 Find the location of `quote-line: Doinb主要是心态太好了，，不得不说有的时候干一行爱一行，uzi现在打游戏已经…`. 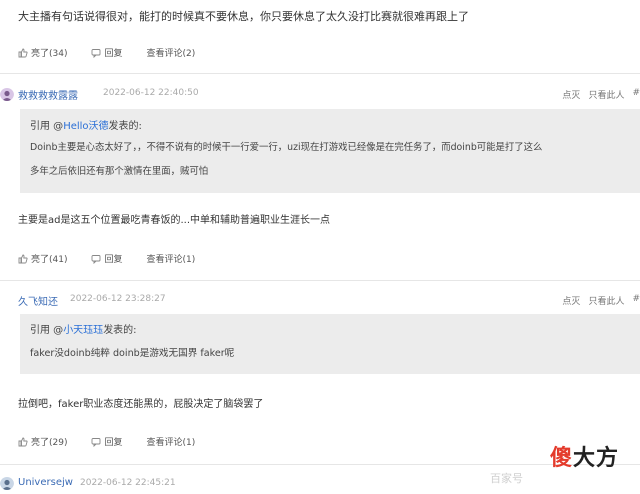

quote-line: Doinb主要是心态太好了，，不得不说有的时候干一行爱一行，uzi现在打游戏已经… is located at coordinates (286, 147).